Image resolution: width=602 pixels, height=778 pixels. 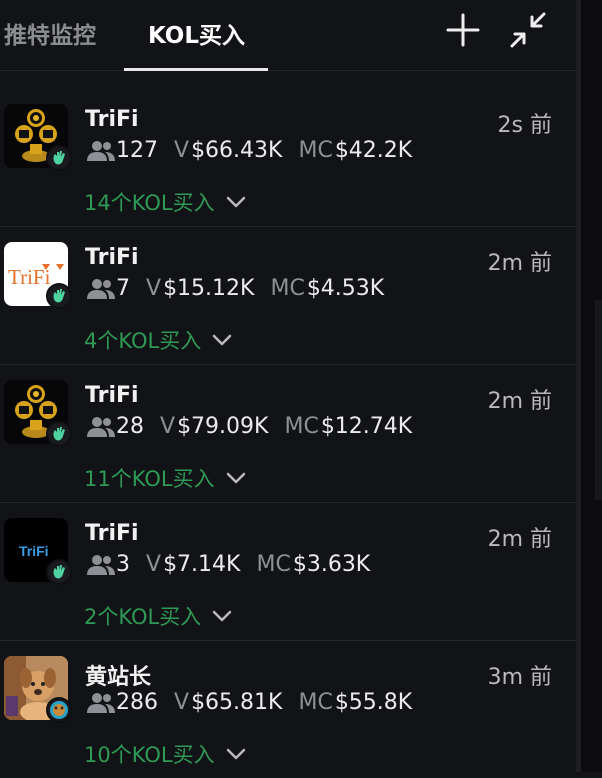 I want to click on mc-value: $4.53K, so click(x=345, y=288).